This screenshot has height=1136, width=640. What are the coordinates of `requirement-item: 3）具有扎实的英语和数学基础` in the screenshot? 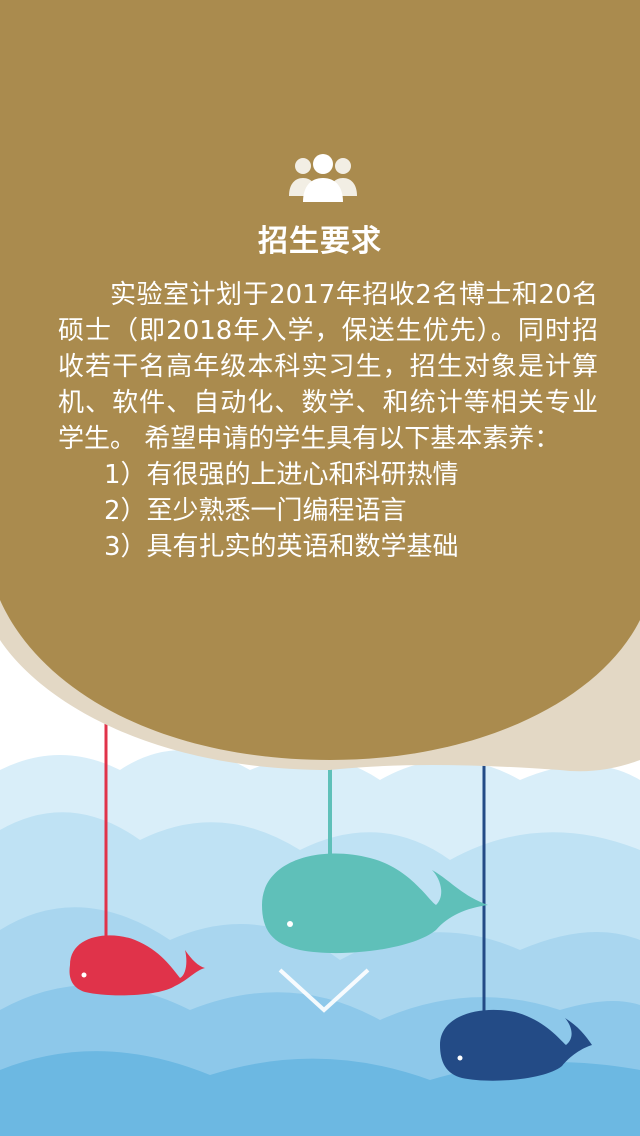 It's located at (281, 547).